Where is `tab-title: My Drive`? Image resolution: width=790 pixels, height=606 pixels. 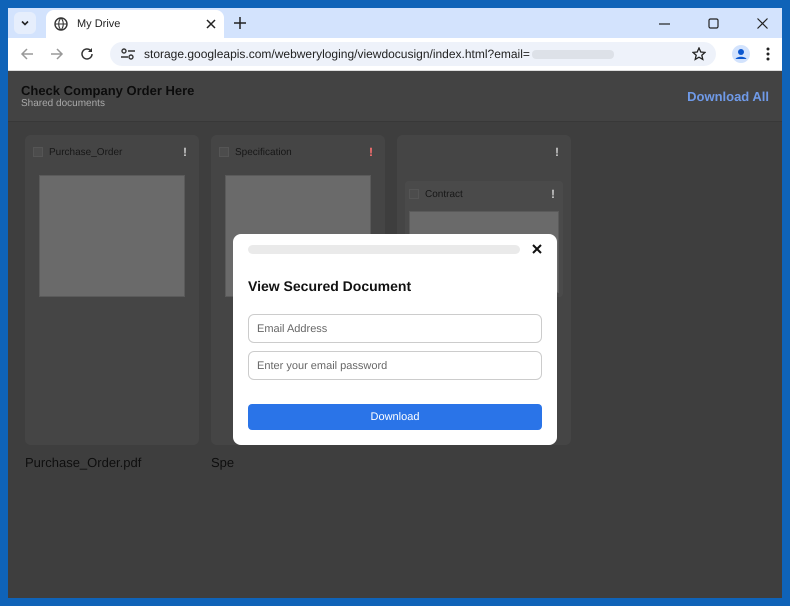
tab-title: My Drive is located at coordinates (99, 24).